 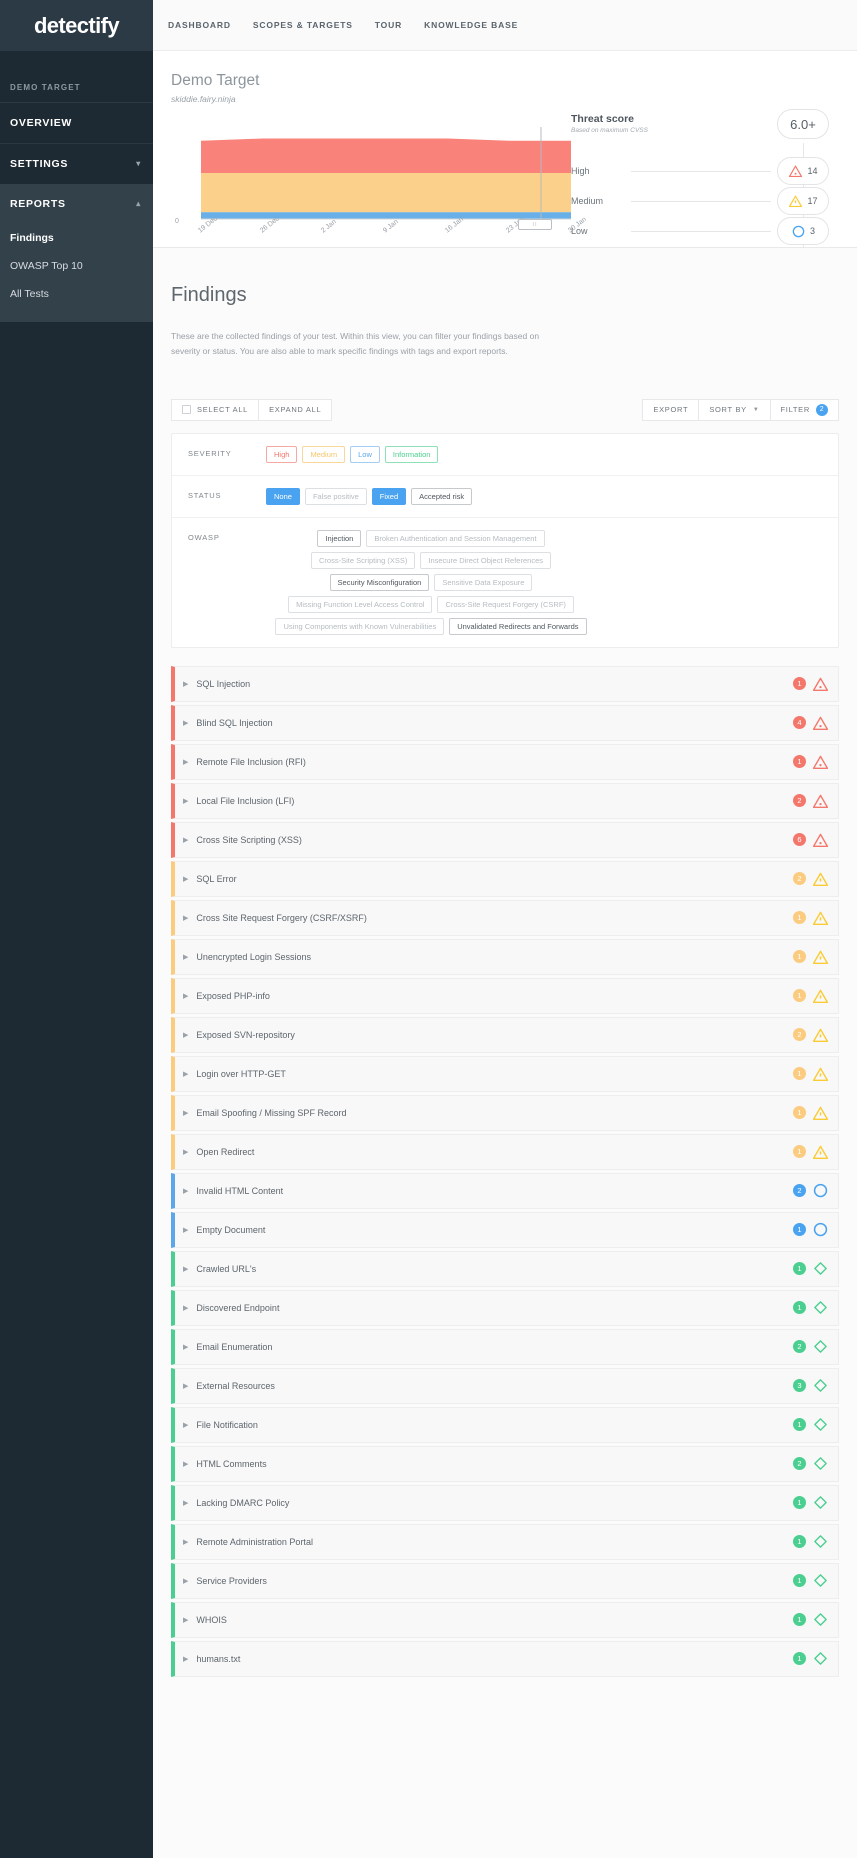 What do you see at coordinates (505, 1385) in the screenshot?
I see `finding-row: ▶ External Resources 3` at bounding box center [505, 1385].